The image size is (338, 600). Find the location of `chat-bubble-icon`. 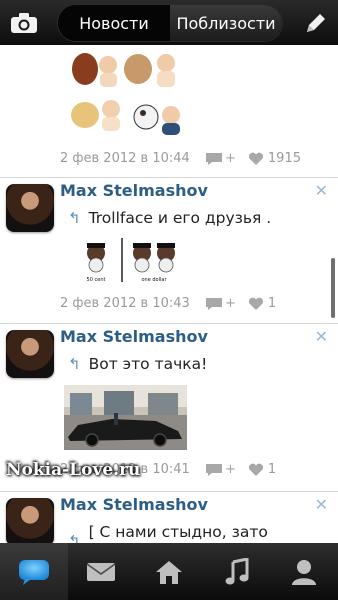

chat-bubble-icon is located at coordinates (33, 572).